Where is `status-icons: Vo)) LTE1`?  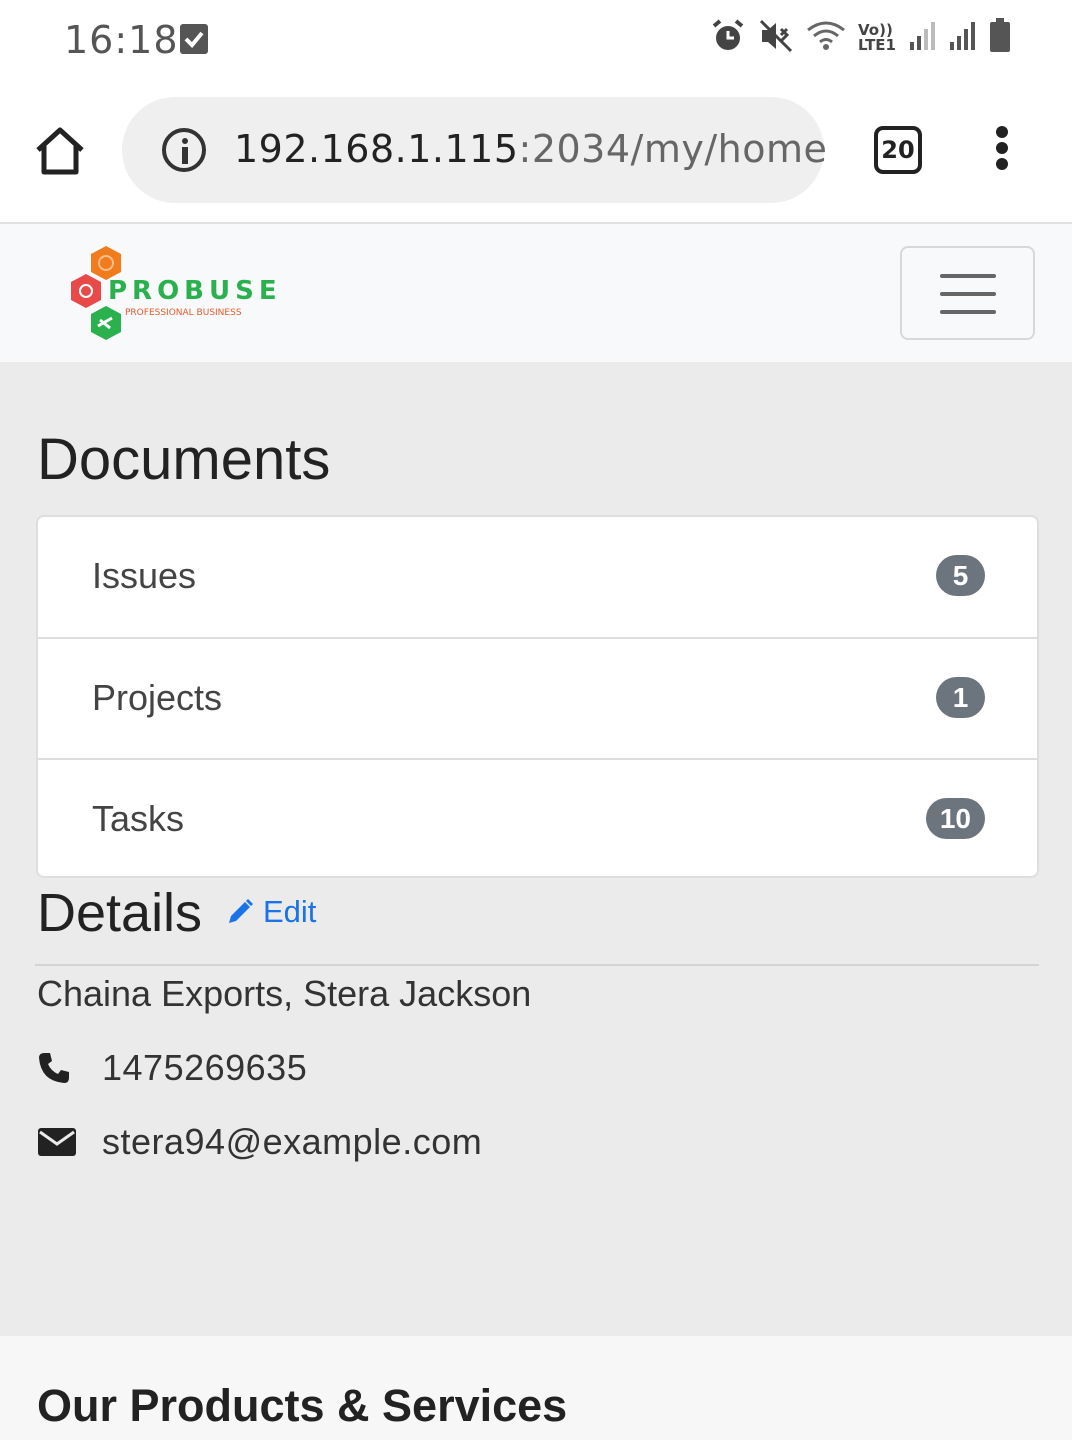
status-icons: Vo)) LTE1 is located at coordinates (861, 38).